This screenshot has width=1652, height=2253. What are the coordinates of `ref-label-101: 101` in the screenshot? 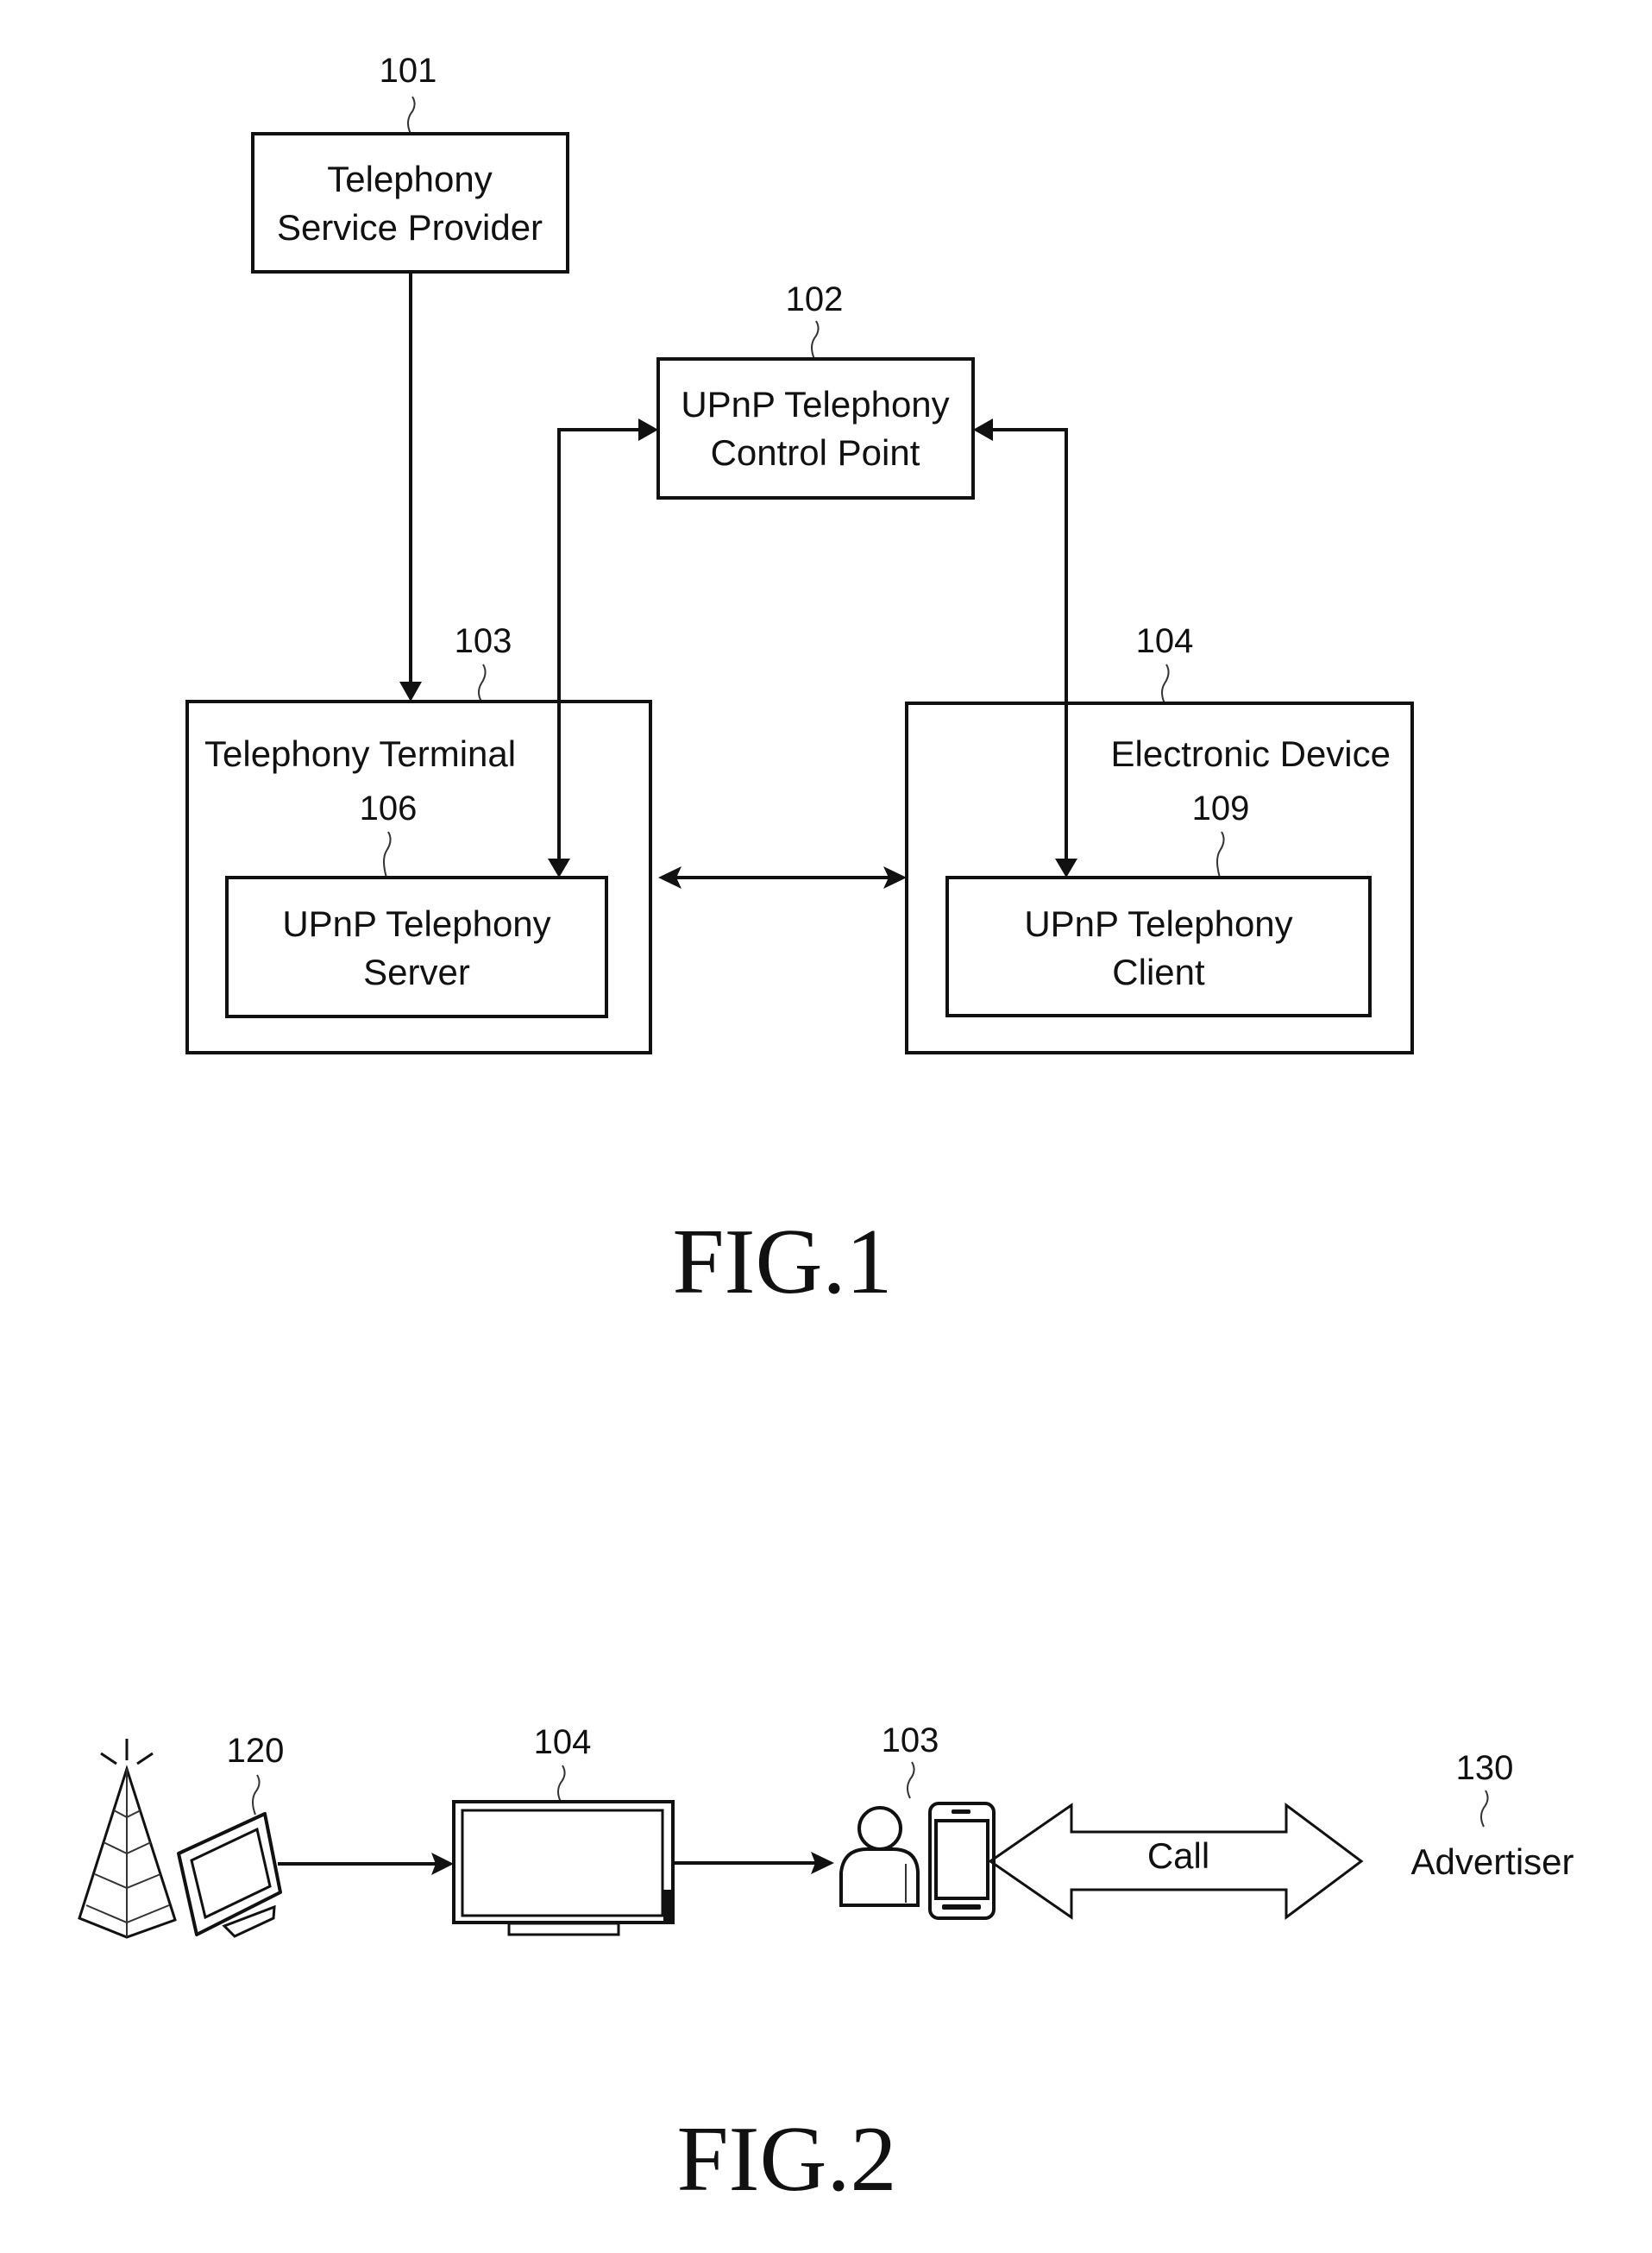 It's located at (409, 71).